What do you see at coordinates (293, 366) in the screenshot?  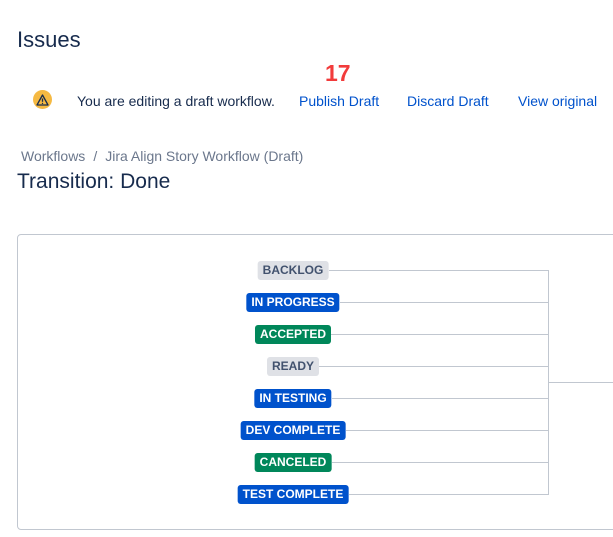 I see `status-lozenge: READY` at bounding box center [293, 366].